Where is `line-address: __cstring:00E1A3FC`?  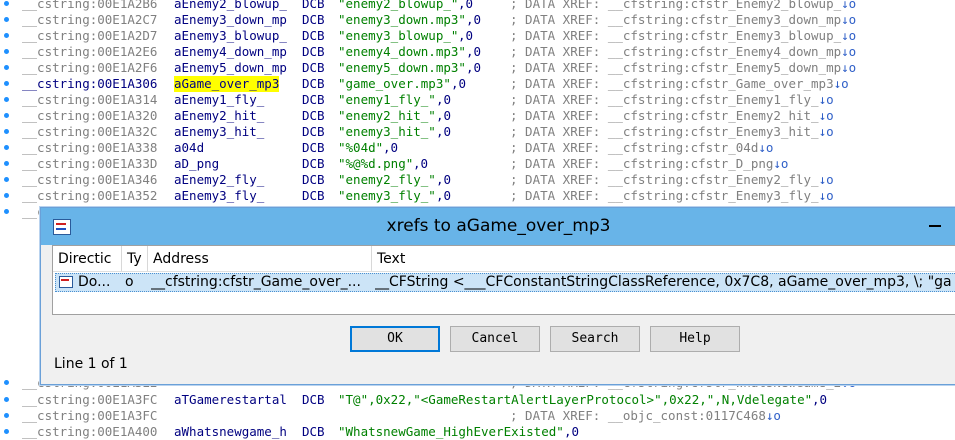 line-address: __cstring:00E1A3FC is located at coordinates (90, 399).